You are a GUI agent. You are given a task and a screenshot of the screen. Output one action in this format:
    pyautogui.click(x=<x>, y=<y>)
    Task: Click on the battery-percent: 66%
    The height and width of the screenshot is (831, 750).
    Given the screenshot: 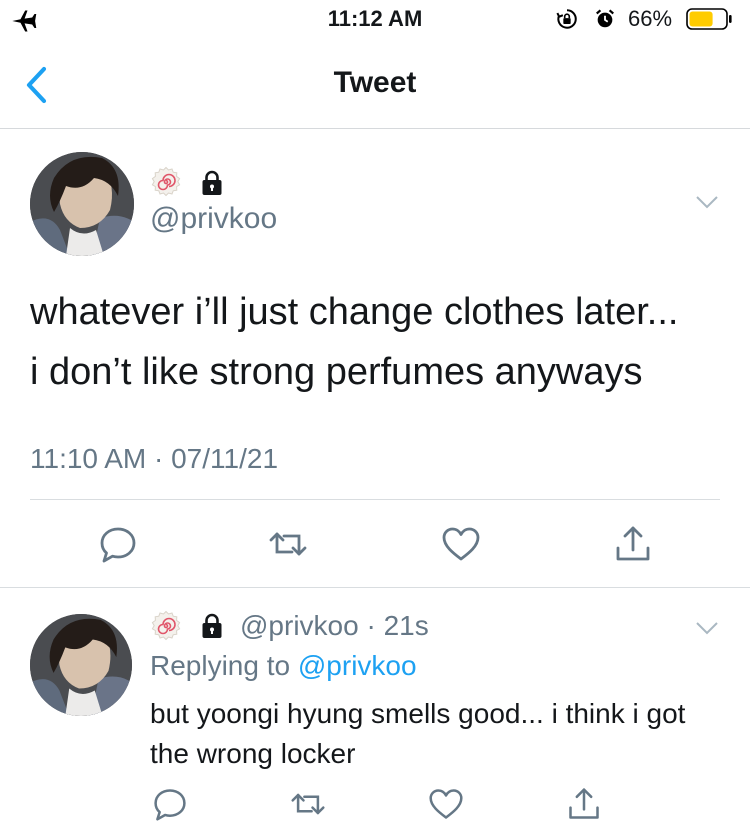 What is the action you would take?
    pyautogui.click(x=650, y=18)
    